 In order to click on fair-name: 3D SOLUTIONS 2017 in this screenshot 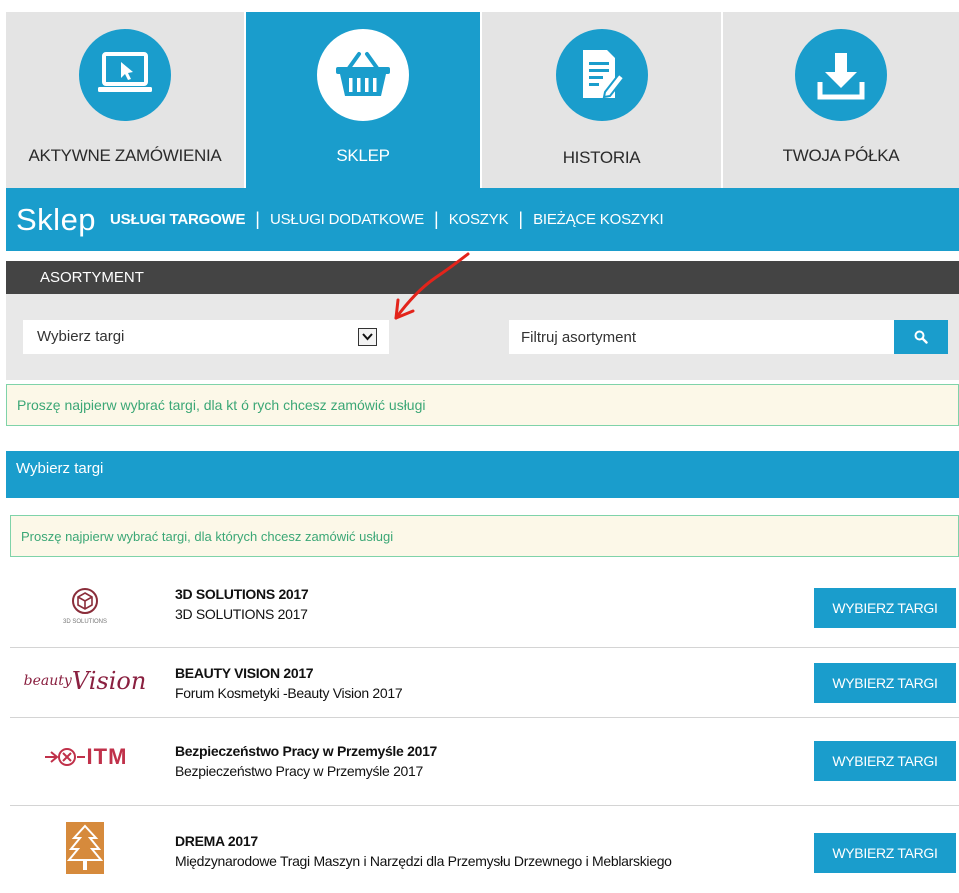, I will do `click(242, 594)`.